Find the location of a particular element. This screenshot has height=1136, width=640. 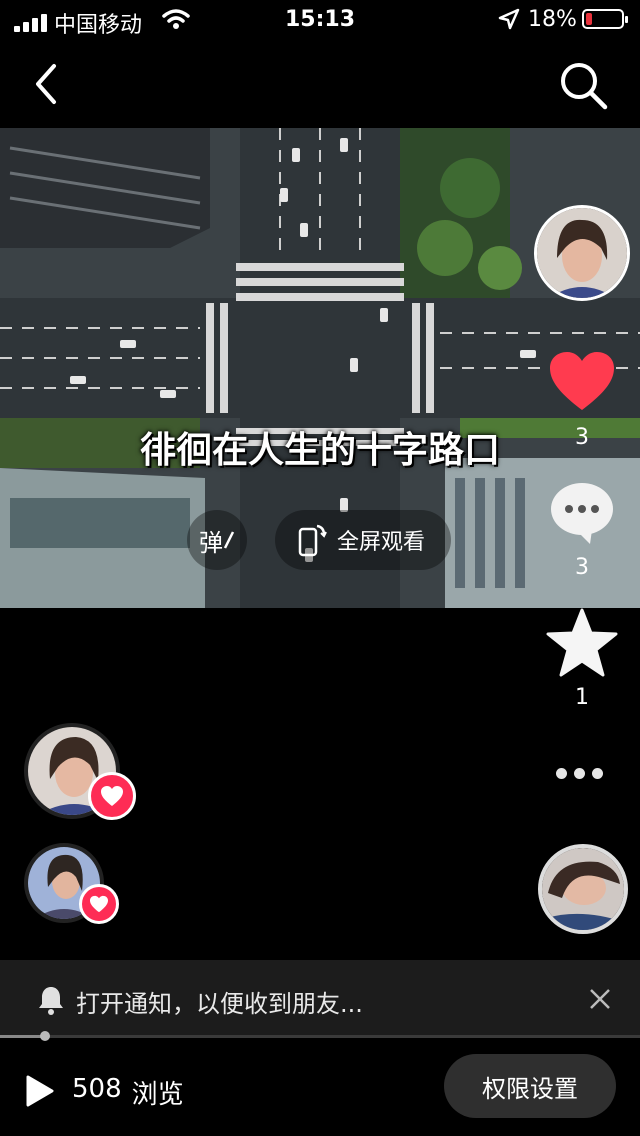

close-icon is located at coordinates (600, 999).